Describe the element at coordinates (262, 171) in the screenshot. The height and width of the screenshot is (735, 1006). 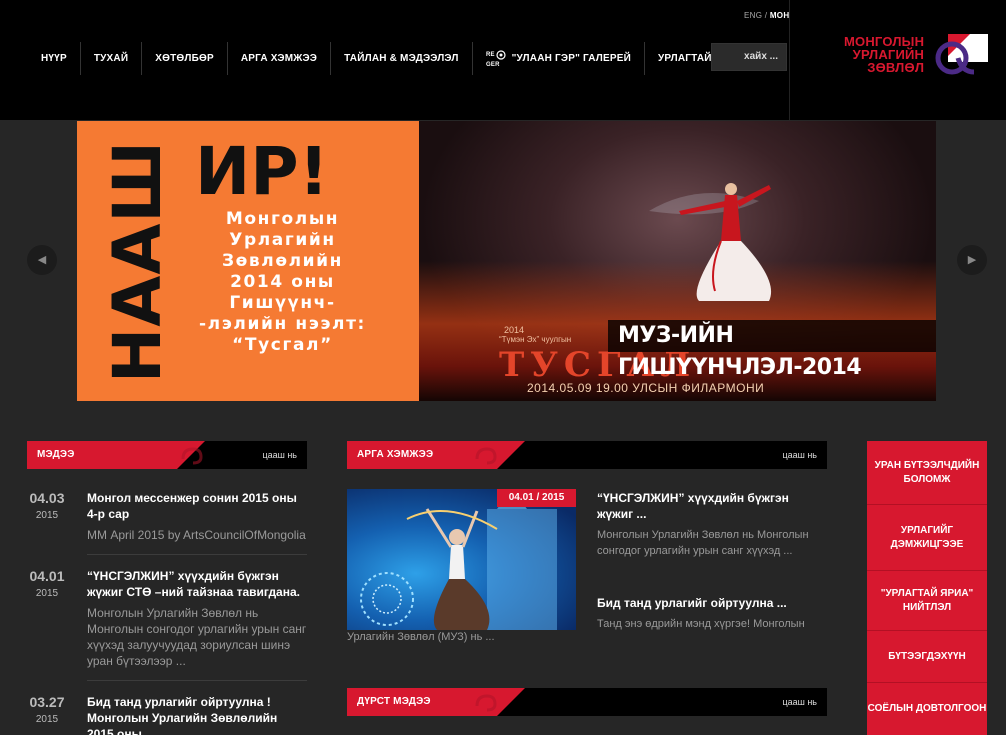
I see `poster-big-text: ИР!` at that location.